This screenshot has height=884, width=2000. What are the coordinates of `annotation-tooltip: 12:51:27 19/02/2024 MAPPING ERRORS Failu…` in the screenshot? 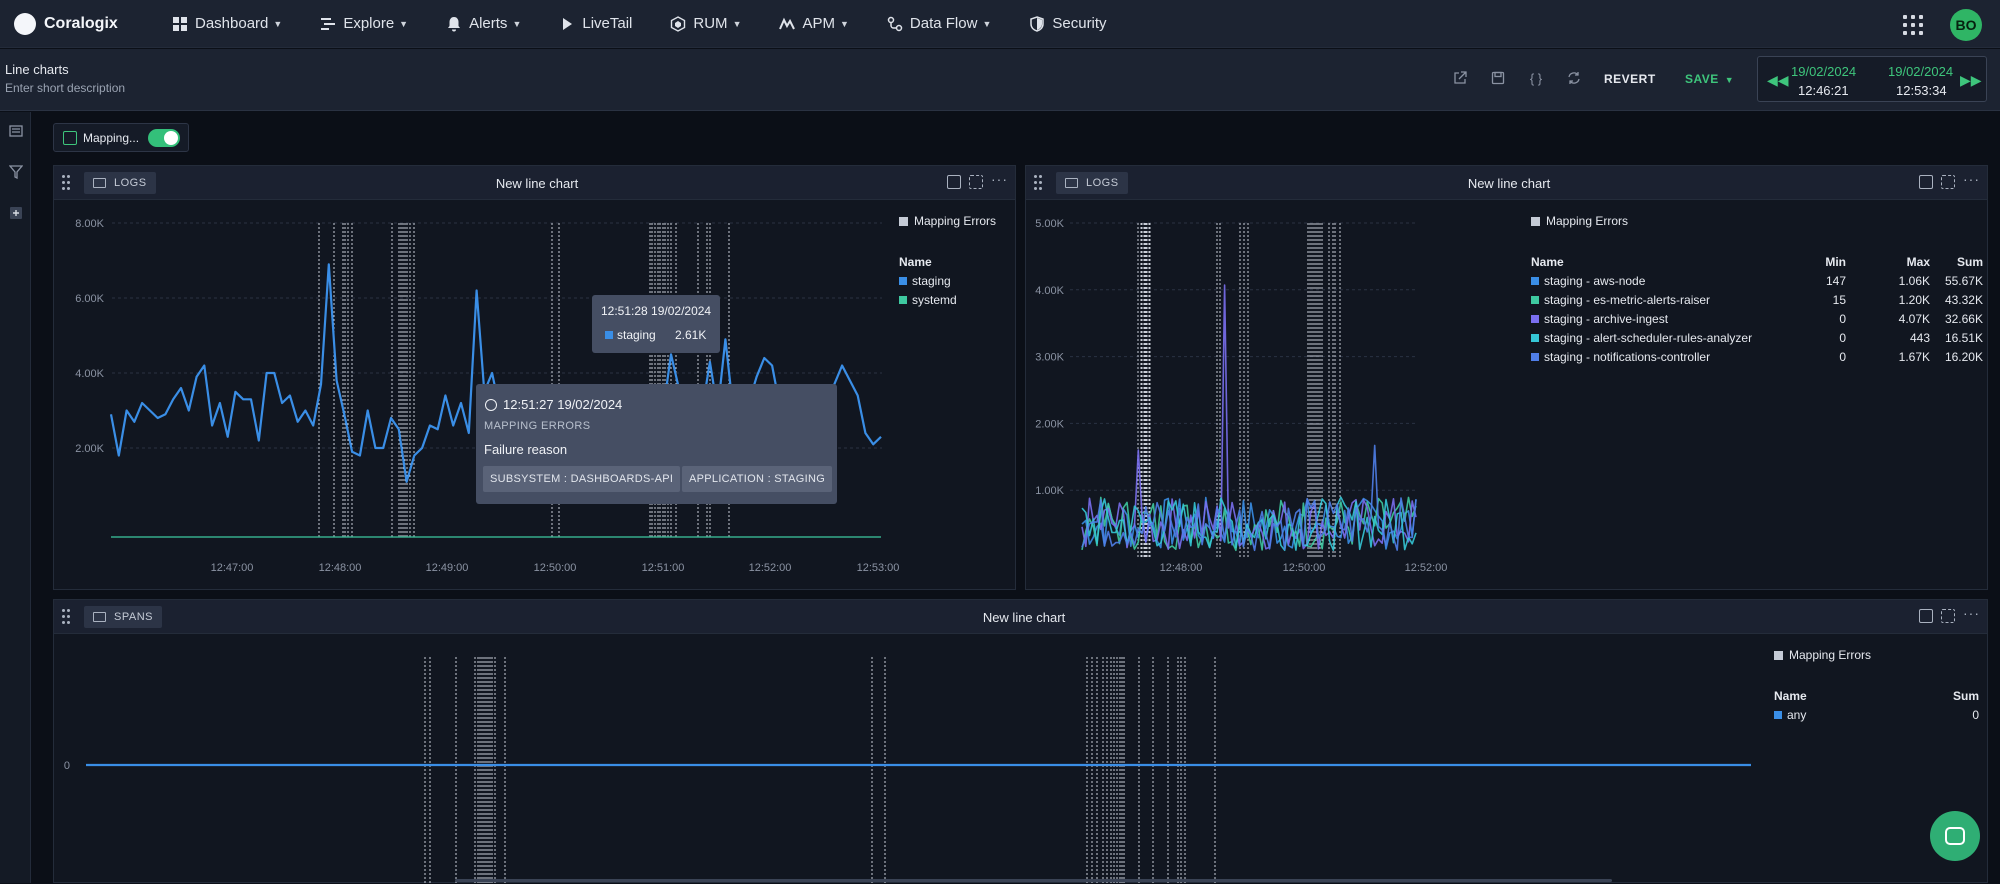 It's located at (656, 444).